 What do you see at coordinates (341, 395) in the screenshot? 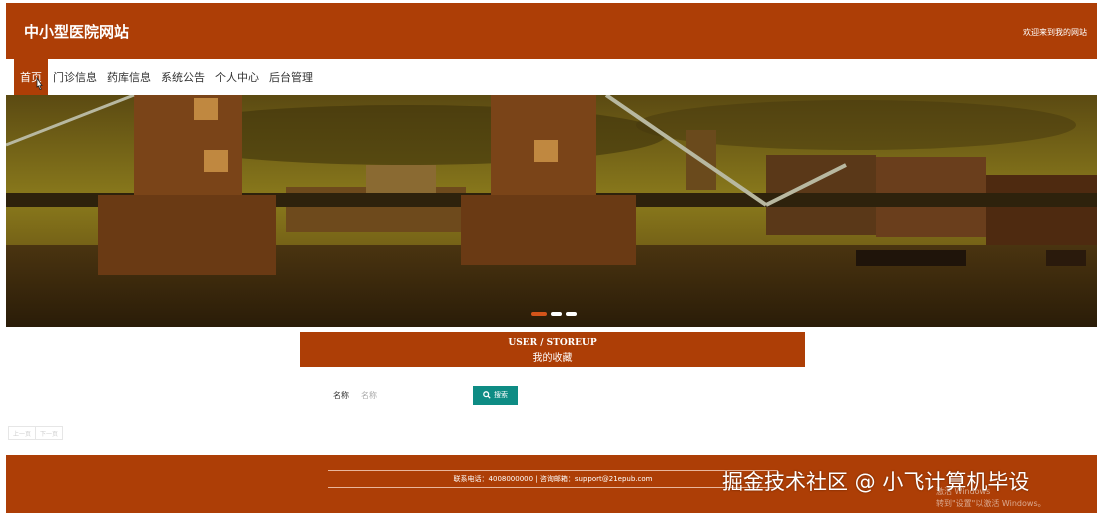
I see `search-label: 名称` at bounding box center [341, 395].